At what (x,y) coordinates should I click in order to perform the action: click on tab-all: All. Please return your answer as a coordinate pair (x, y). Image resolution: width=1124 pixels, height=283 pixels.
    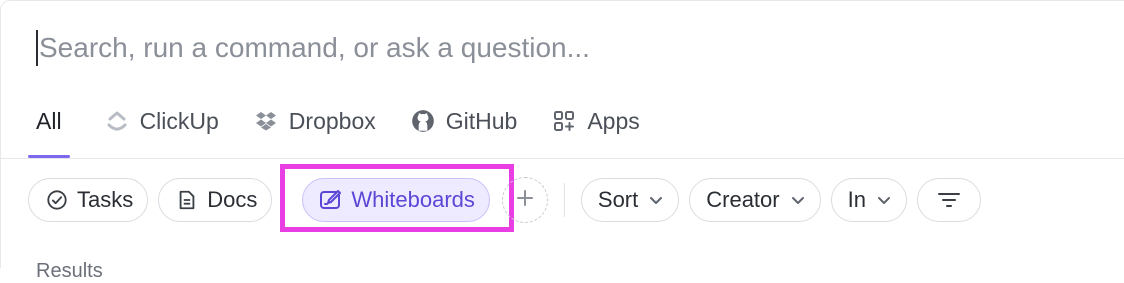
    Looking at the image, I should click on (49, 129).